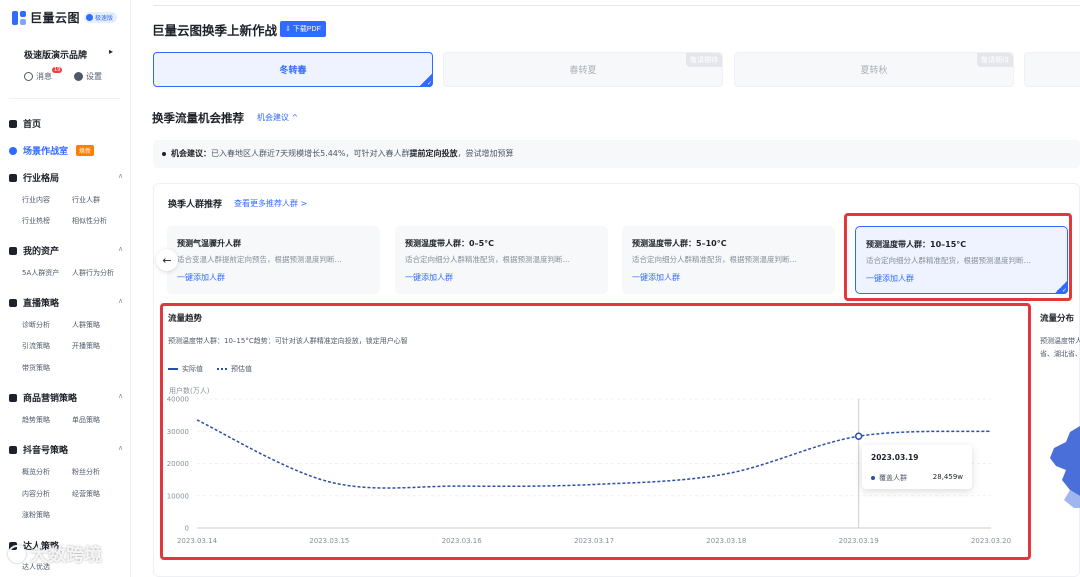 The height and width of the screenshot is (577, 1080). What do you see at coordinates (32, 125) in the screenshot?
I see `nav-home-label: 首页` at bounding box center [32, 125].